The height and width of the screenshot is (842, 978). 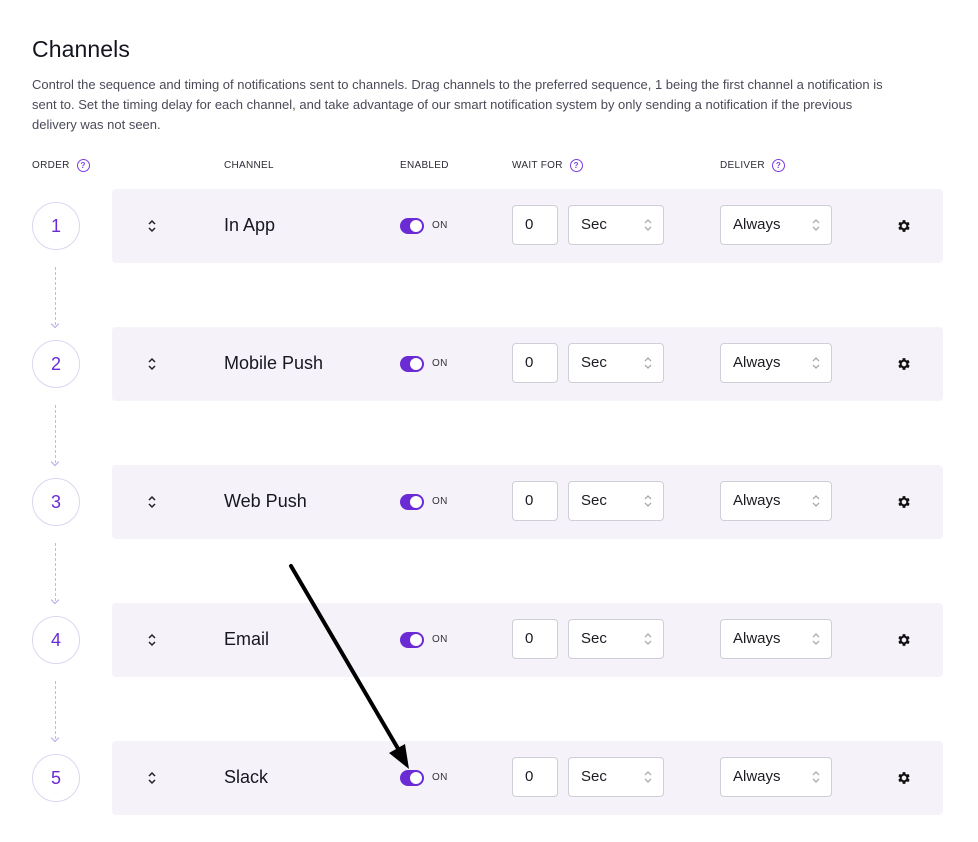 I want to click on order-number: 1, so click(x=56, y=226).